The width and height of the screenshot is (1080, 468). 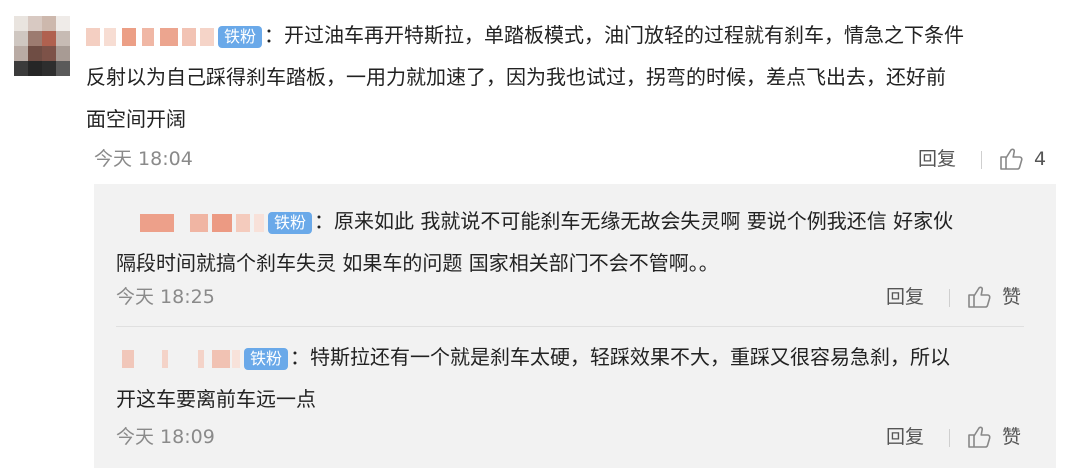 I want to click on reply-text: ：原来如此 我就说不可能刹车无缘无故会失灵啊 要说个例我还信 好家伙, so click(x=634, y=221).